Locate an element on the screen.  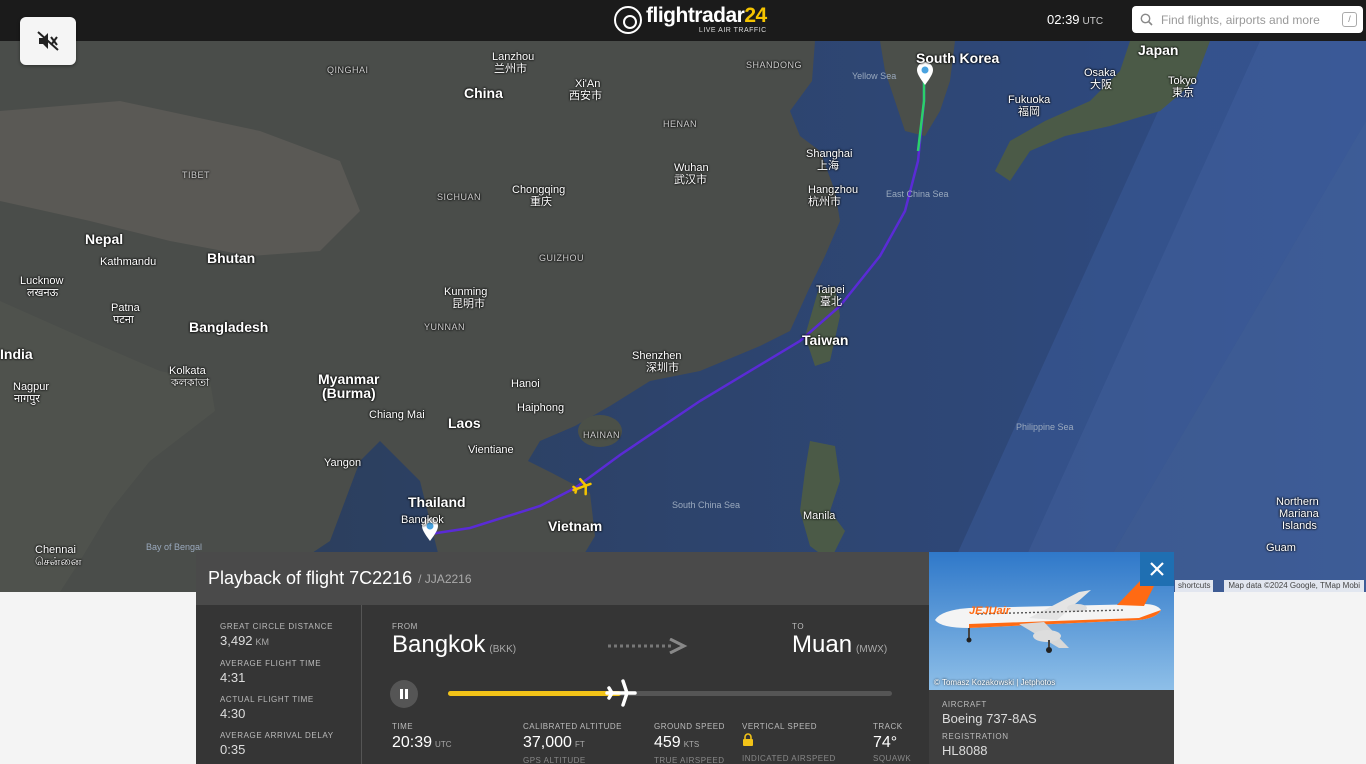
map-label-xian-cn: 西安市 is located at coordinates (585, 96).